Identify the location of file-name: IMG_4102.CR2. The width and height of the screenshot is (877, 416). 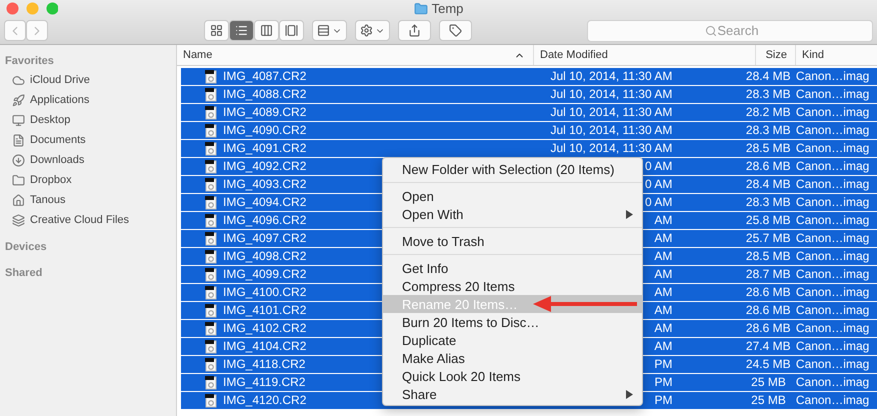
(264, 328).